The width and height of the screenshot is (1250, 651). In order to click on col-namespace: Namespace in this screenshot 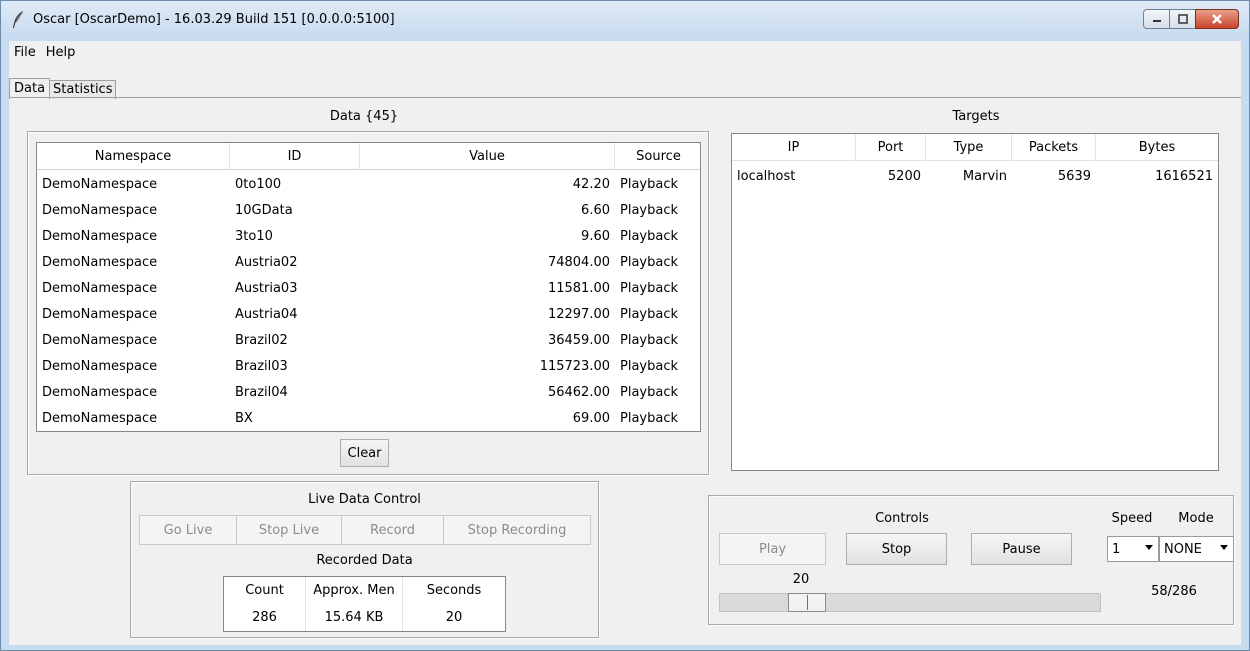, I will do `click(133, 156)`.